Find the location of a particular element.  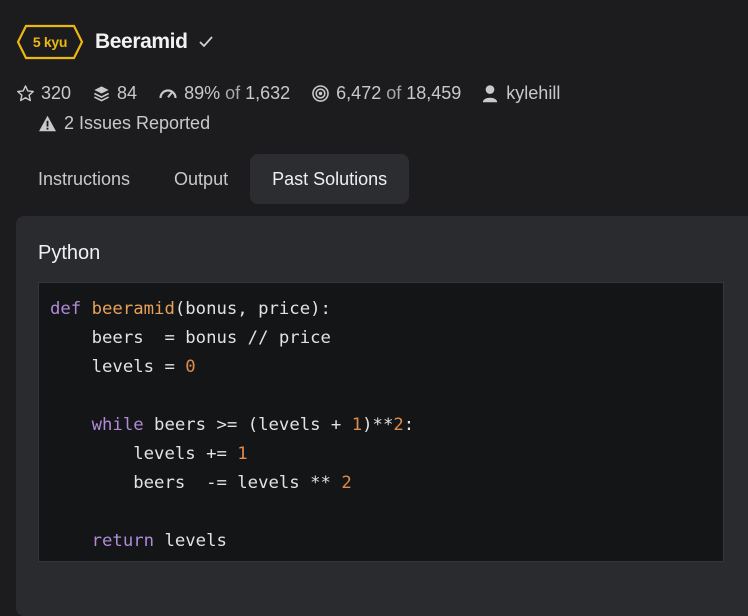

kata-header: 5 kyu Beeramid is located at coordinates (115, 42).